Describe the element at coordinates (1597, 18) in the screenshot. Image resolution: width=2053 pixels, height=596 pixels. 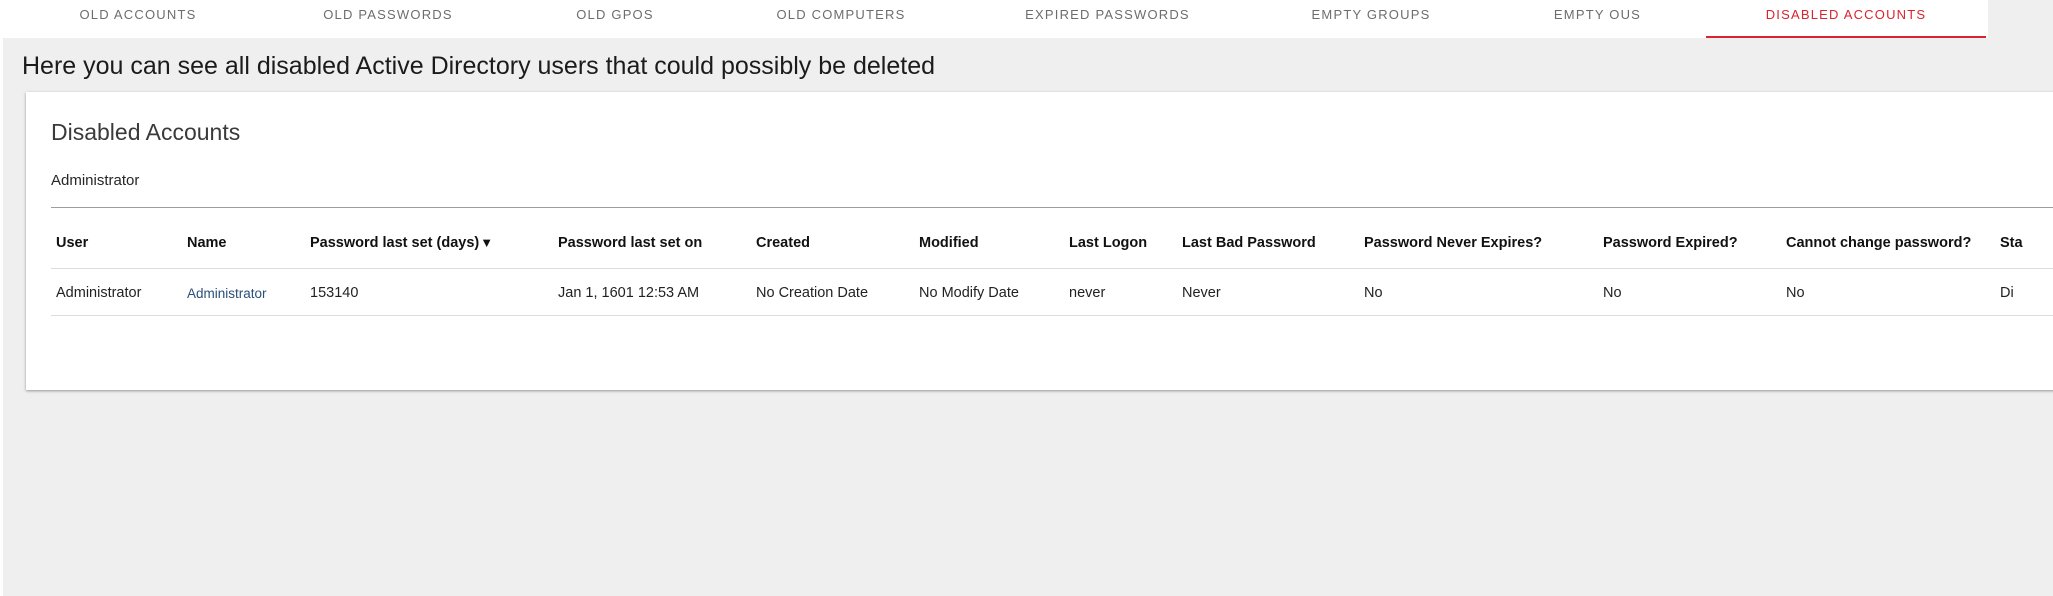
I see `tab-empty-ous: EMPTY OUS` at that location.